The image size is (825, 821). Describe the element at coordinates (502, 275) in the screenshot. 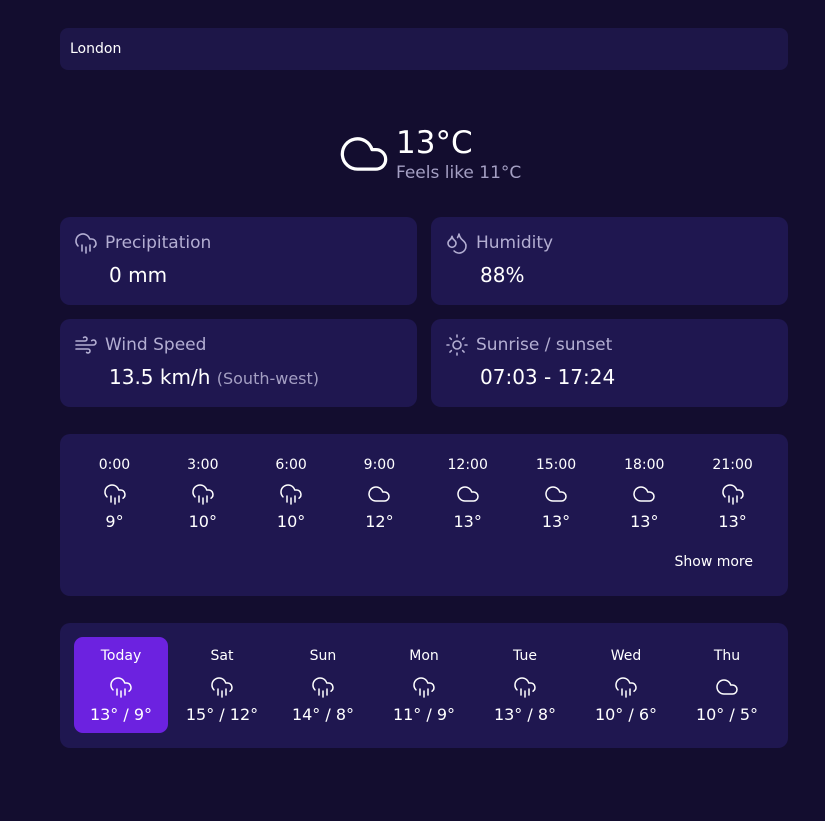

I see `humidity-value: 88%` at that location.